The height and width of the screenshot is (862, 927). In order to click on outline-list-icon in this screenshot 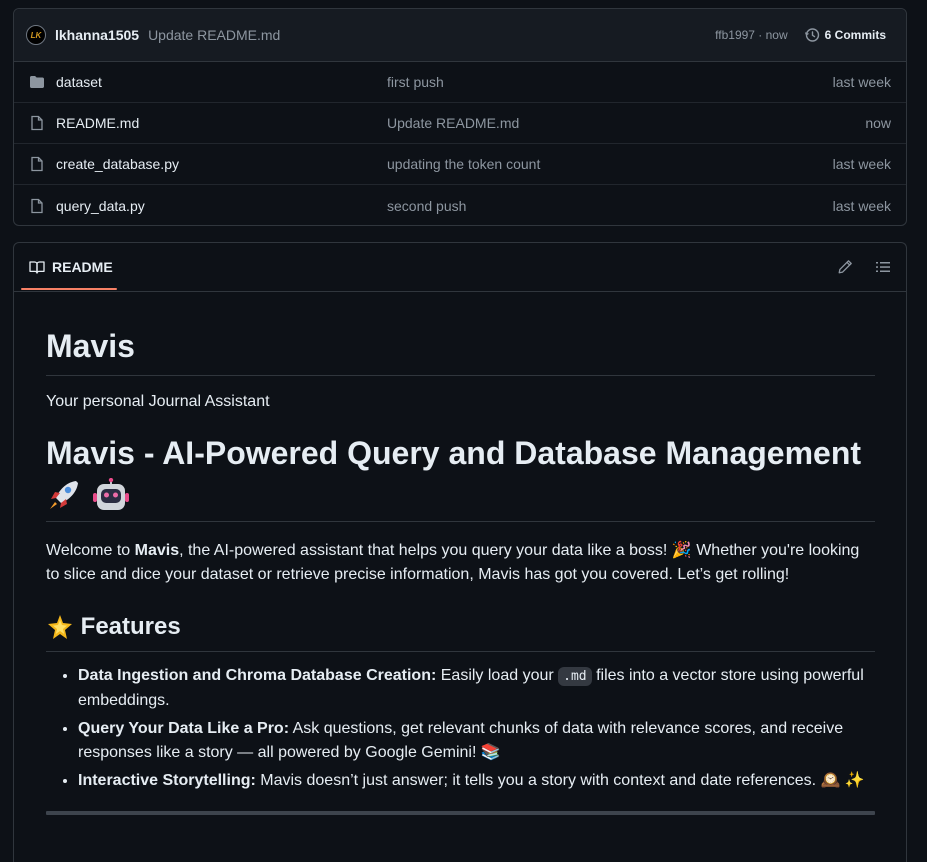, I will do `click(883, 267)`.